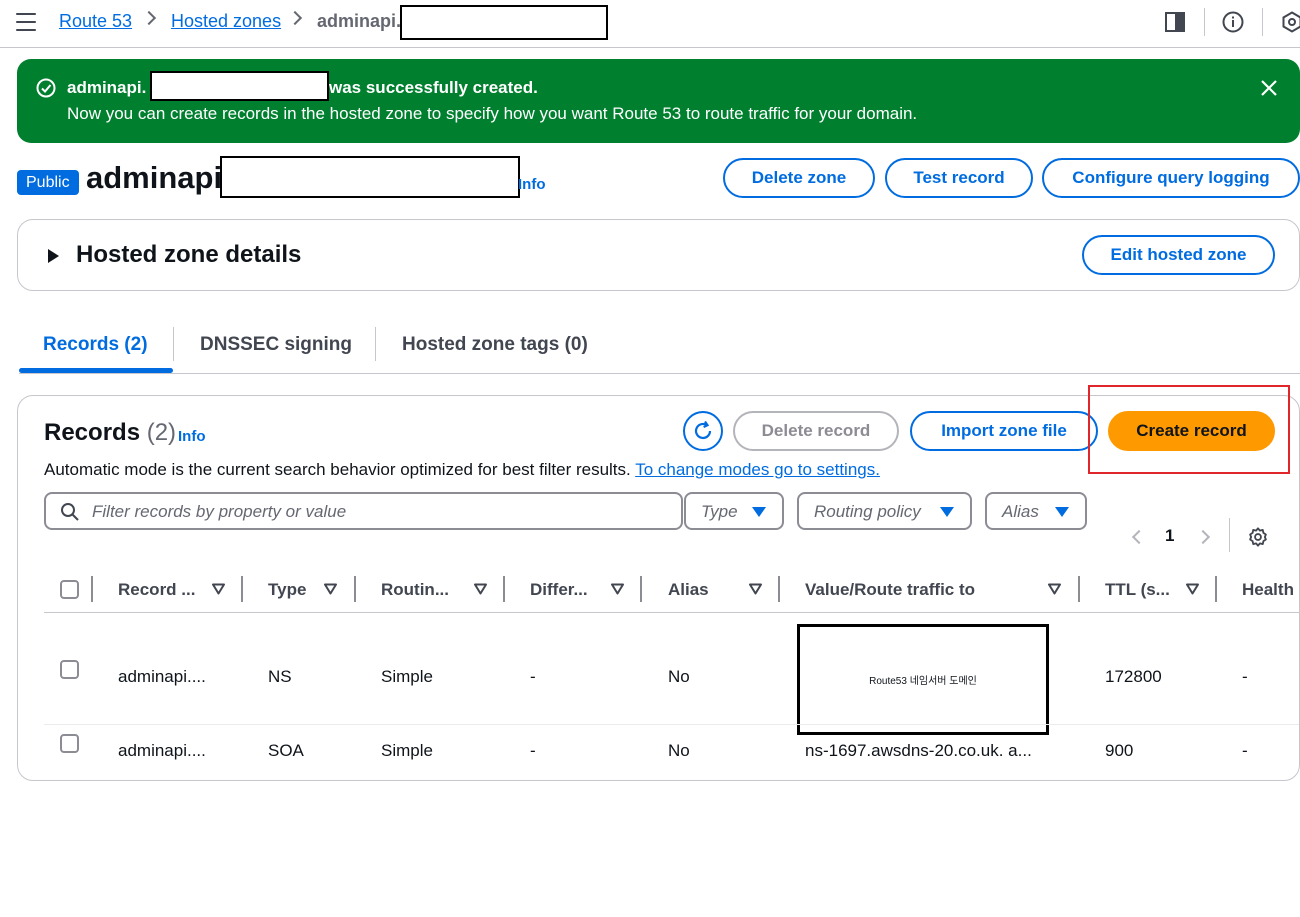  I want to click on top-navigation: Route 53 Hosted zones adminapi., so click(650, 24).